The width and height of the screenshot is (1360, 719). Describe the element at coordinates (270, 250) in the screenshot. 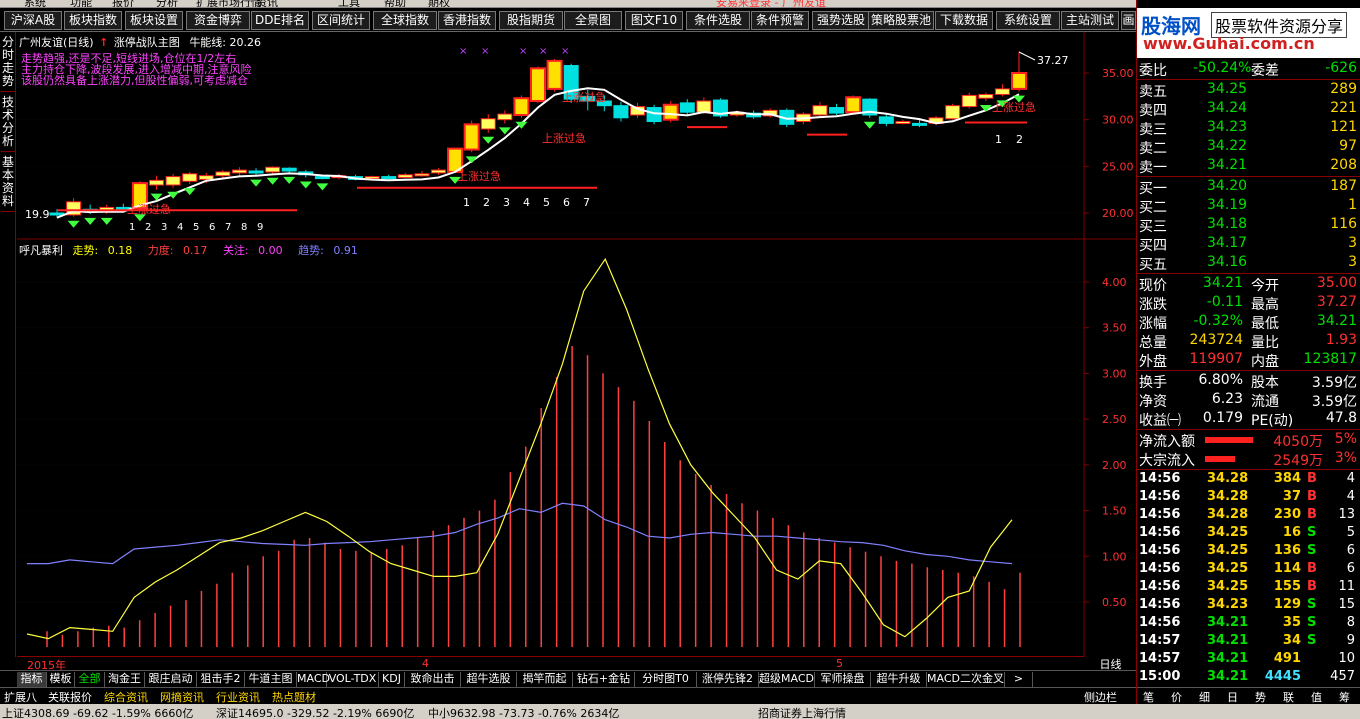

I see `attention-value: 0.00` at that location.